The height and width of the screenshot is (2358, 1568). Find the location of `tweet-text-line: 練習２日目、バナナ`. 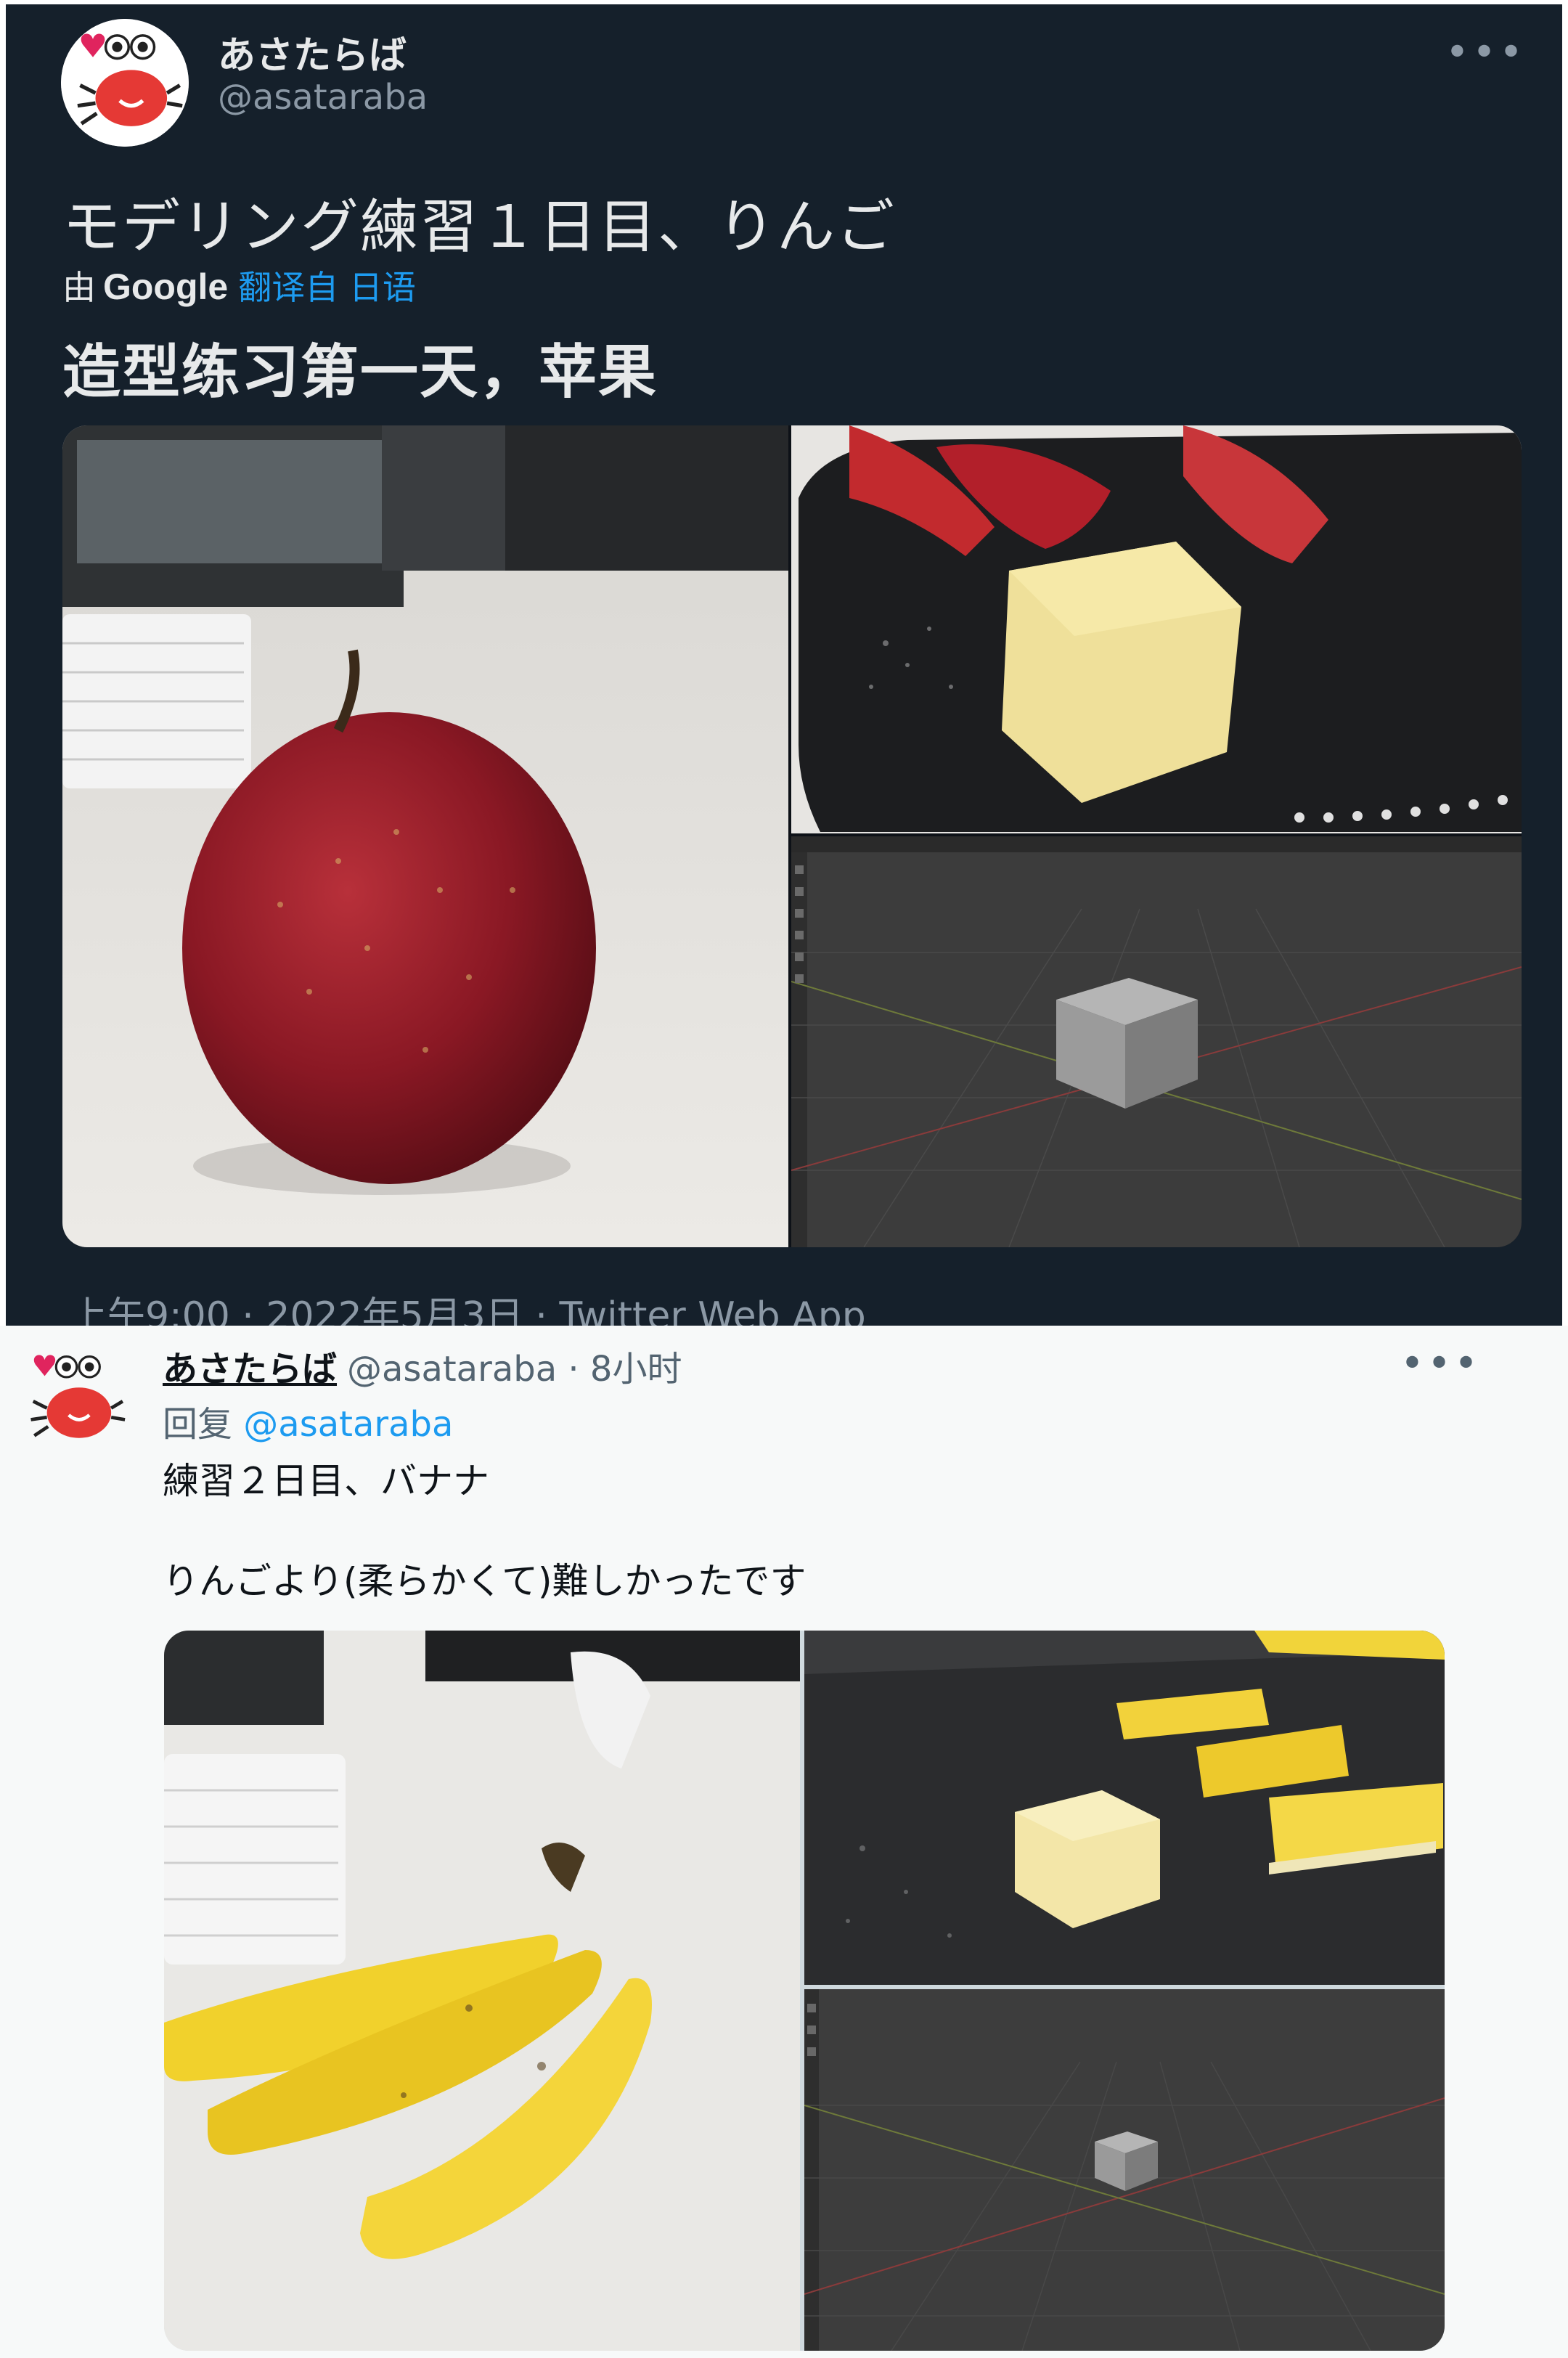

tweet-text-line: 練習２日目、バナナ is located at coordinates (326, 1481).